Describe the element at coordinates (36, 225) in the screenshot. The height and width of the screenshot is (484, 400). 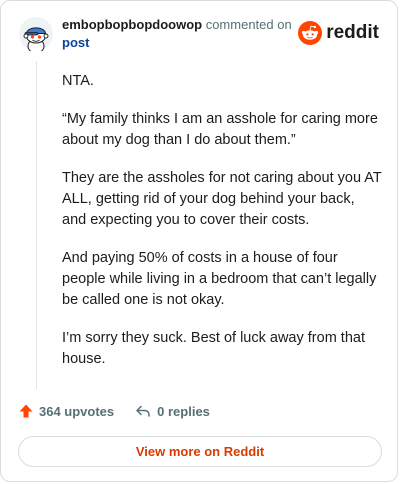
I see `thread-line` at that location.